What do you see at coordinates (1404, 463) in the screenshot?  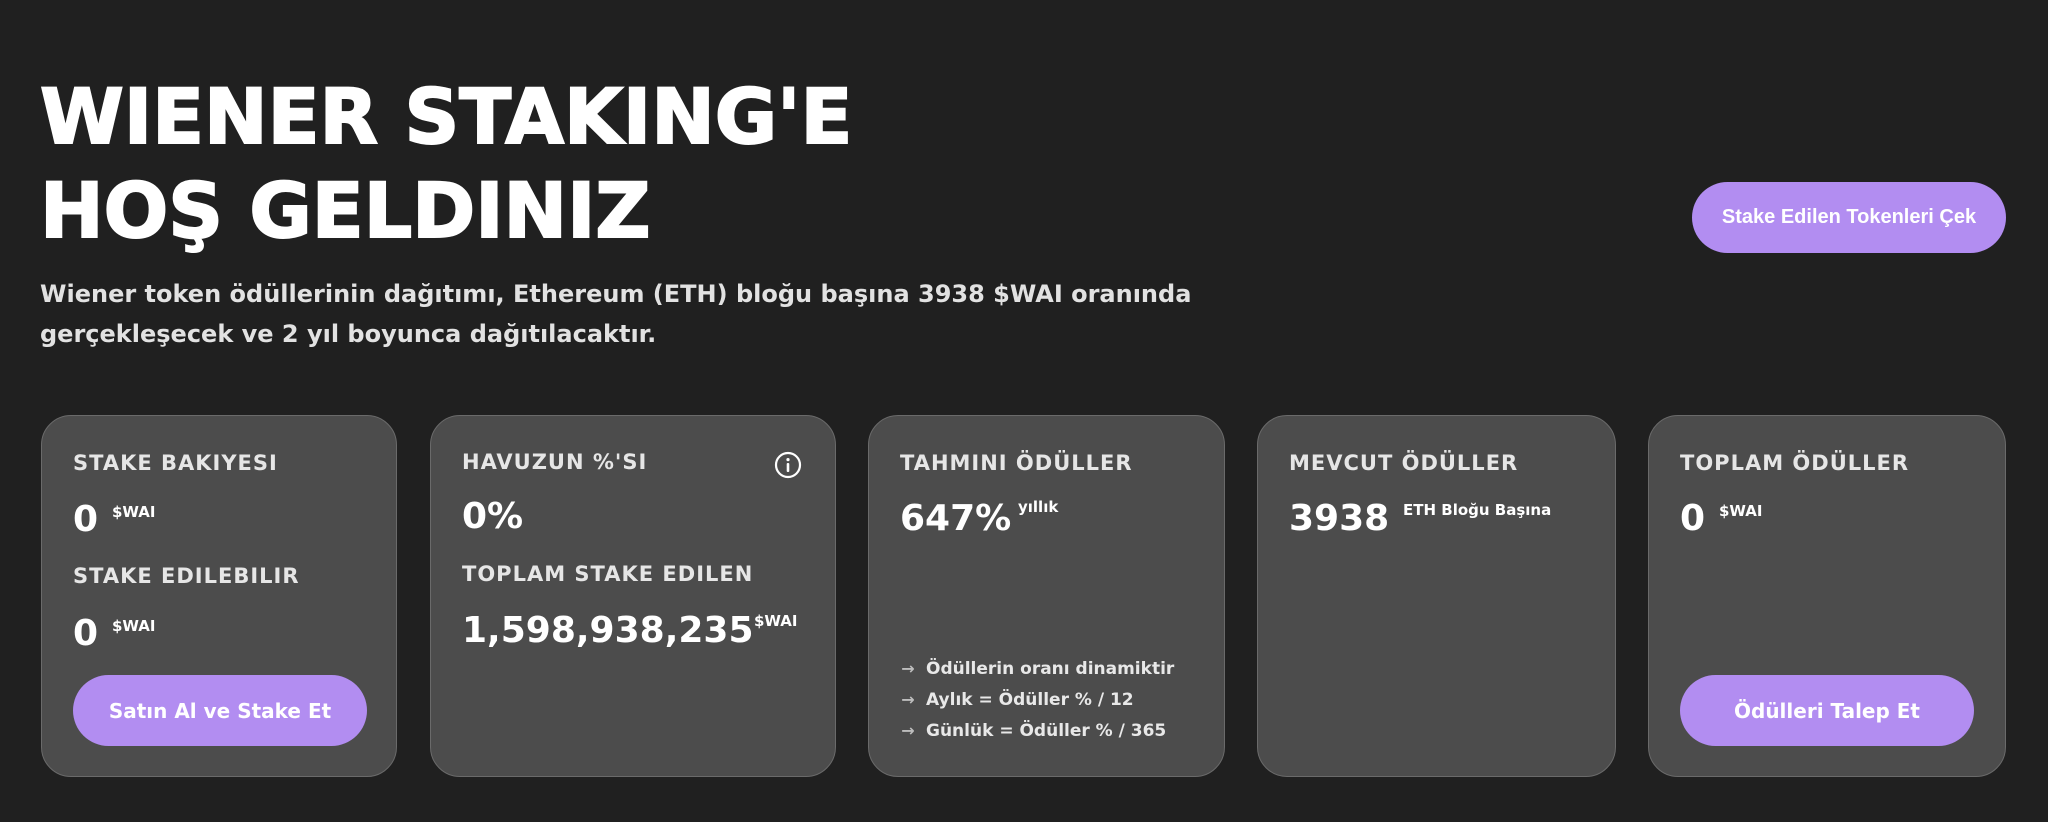 I see `current-rewards-label: MEVCUT ÖDÜLLER` at bounding box center [1404, 463].